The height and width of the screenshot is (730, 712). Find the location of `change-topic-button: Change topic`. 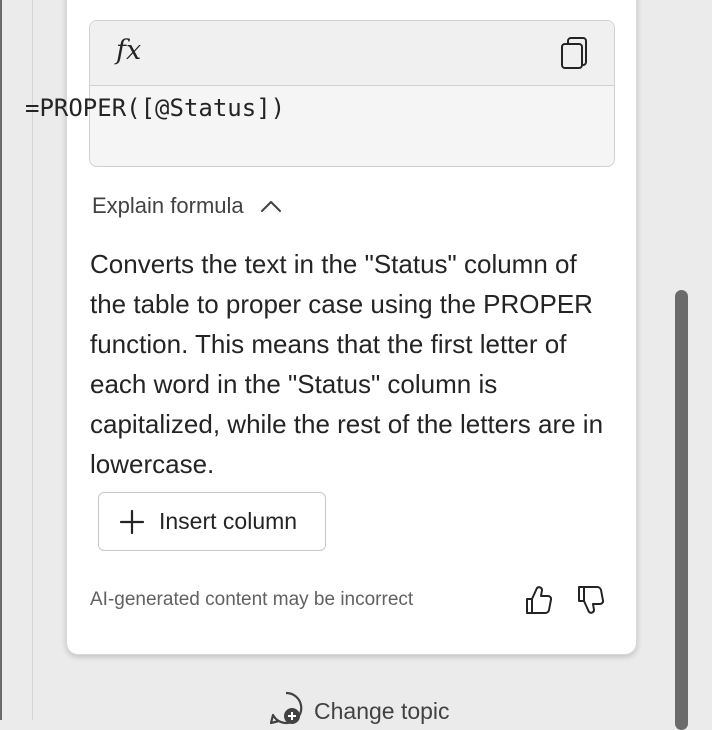

change-topic-button: Change topic is located at coordinates (359, 708).